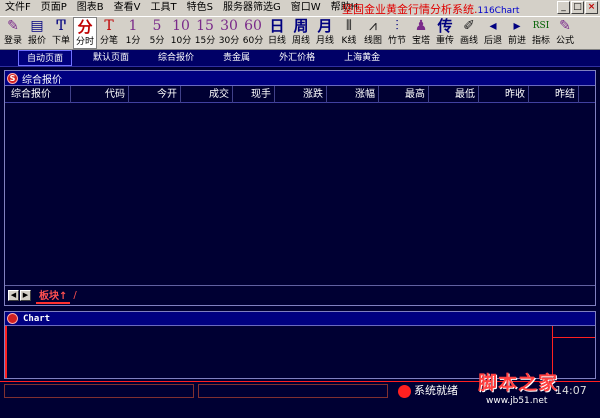 This screenshot has width=600, height=418. Describe the element at coordinates (349, 33) in the screenshot. I see `toolbar-button-kline: ⫴ K线` at that location.